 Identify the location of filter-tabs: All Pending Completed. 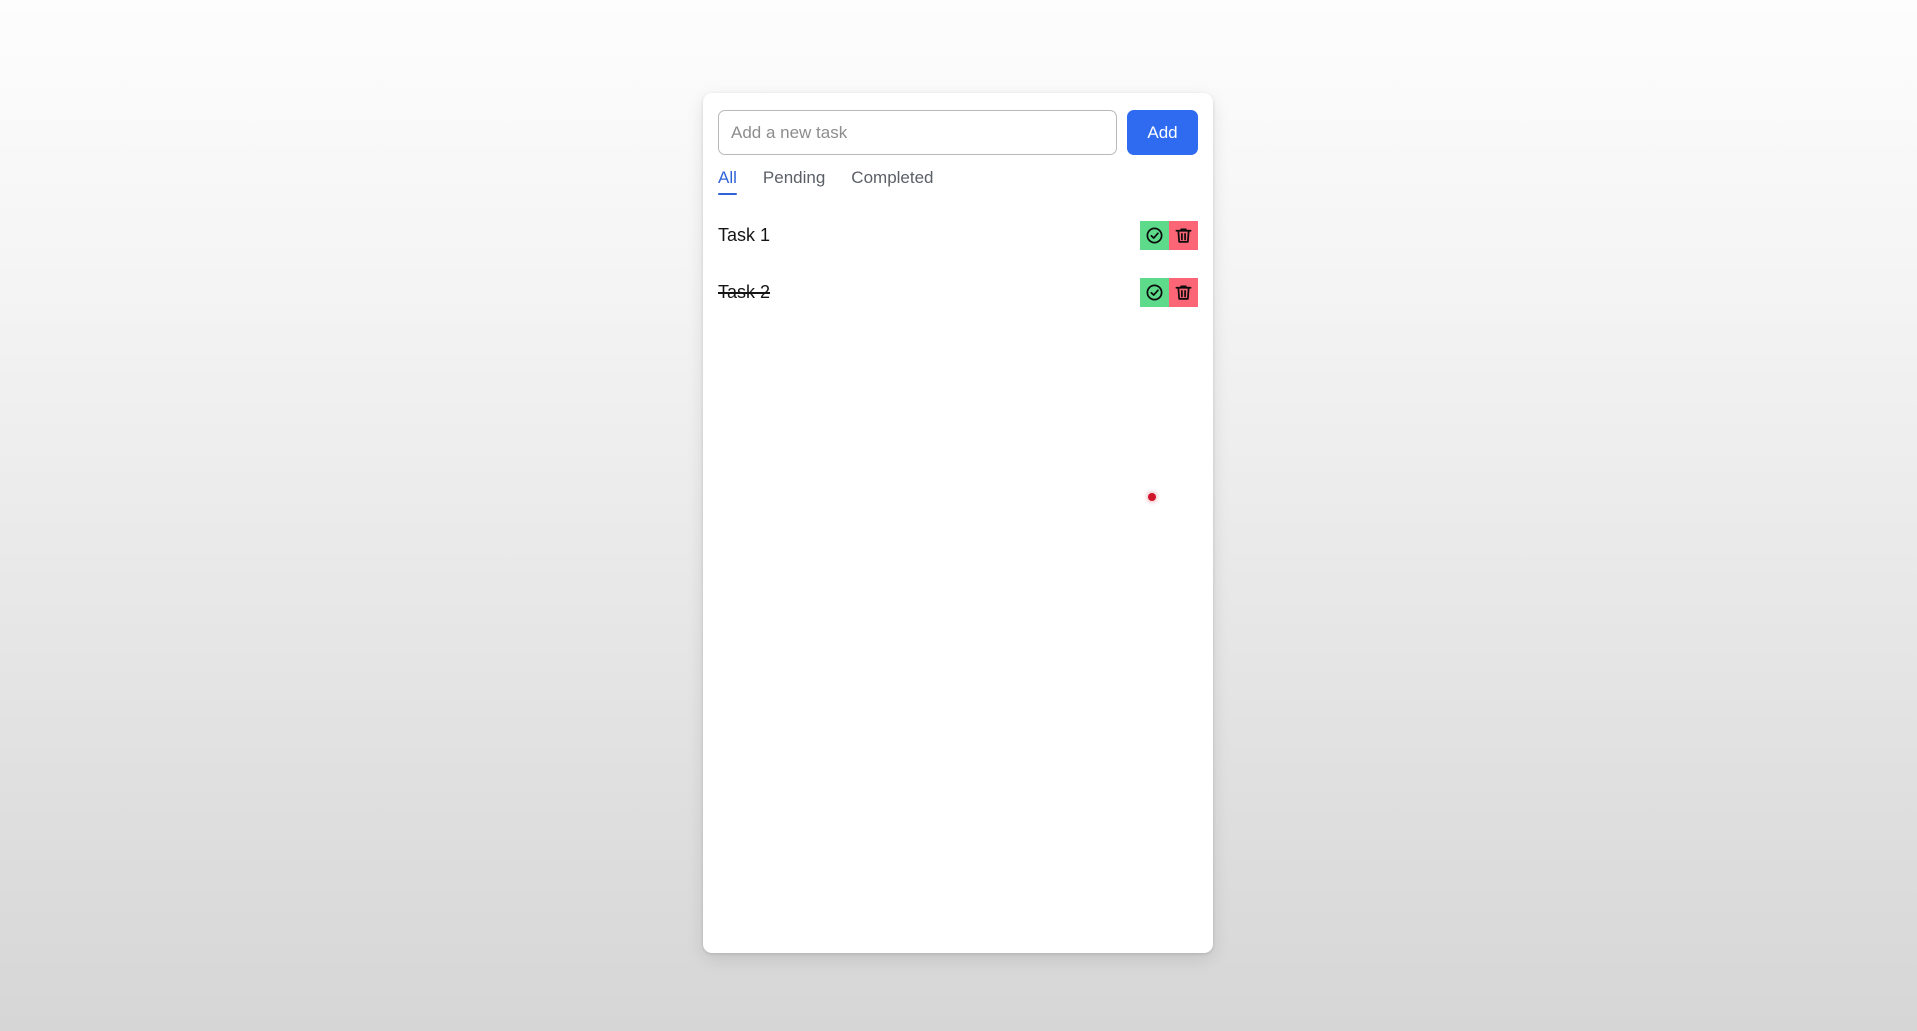
(832, 181).